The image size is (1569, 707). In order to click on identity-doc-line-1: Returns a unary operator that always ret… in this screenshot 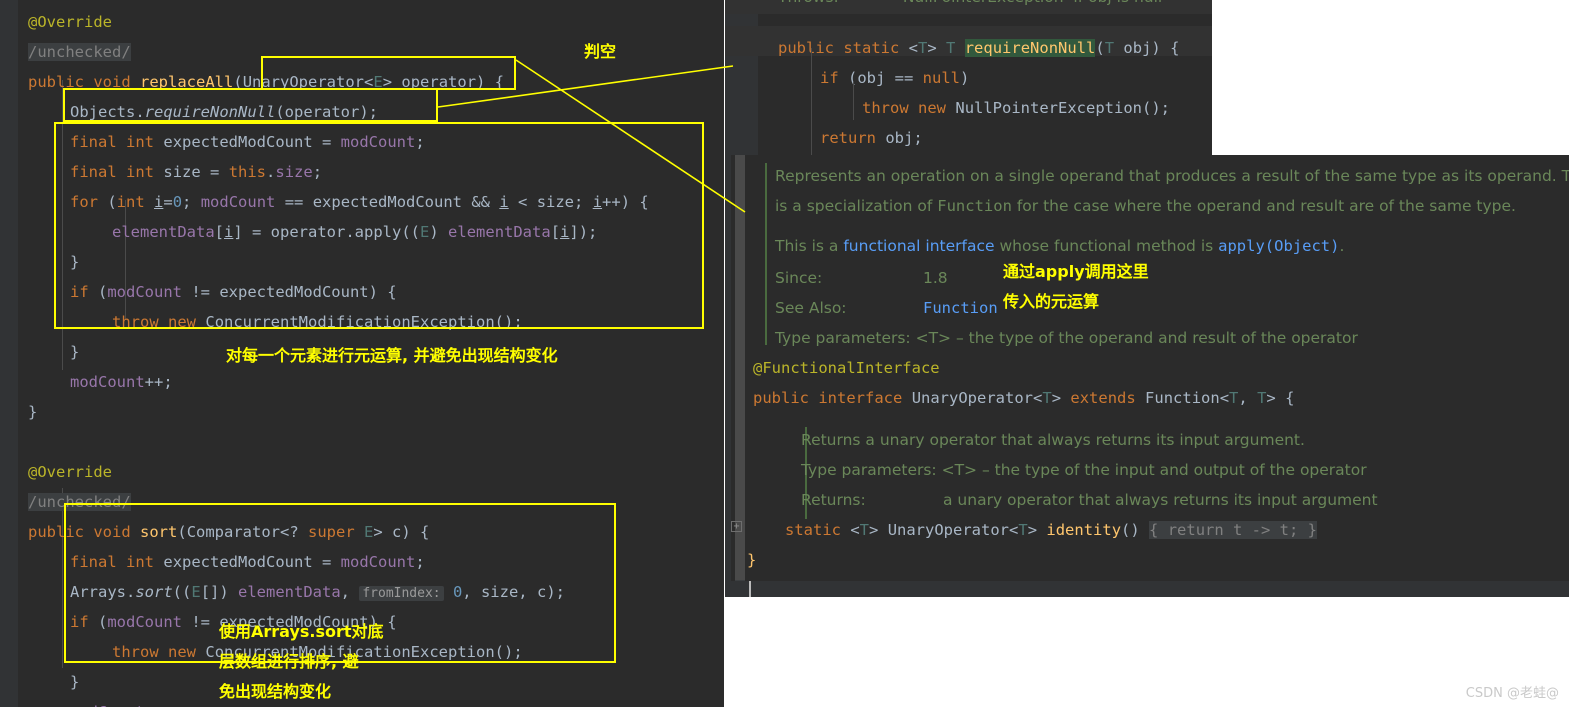, I will do `click(1053, 440)`.